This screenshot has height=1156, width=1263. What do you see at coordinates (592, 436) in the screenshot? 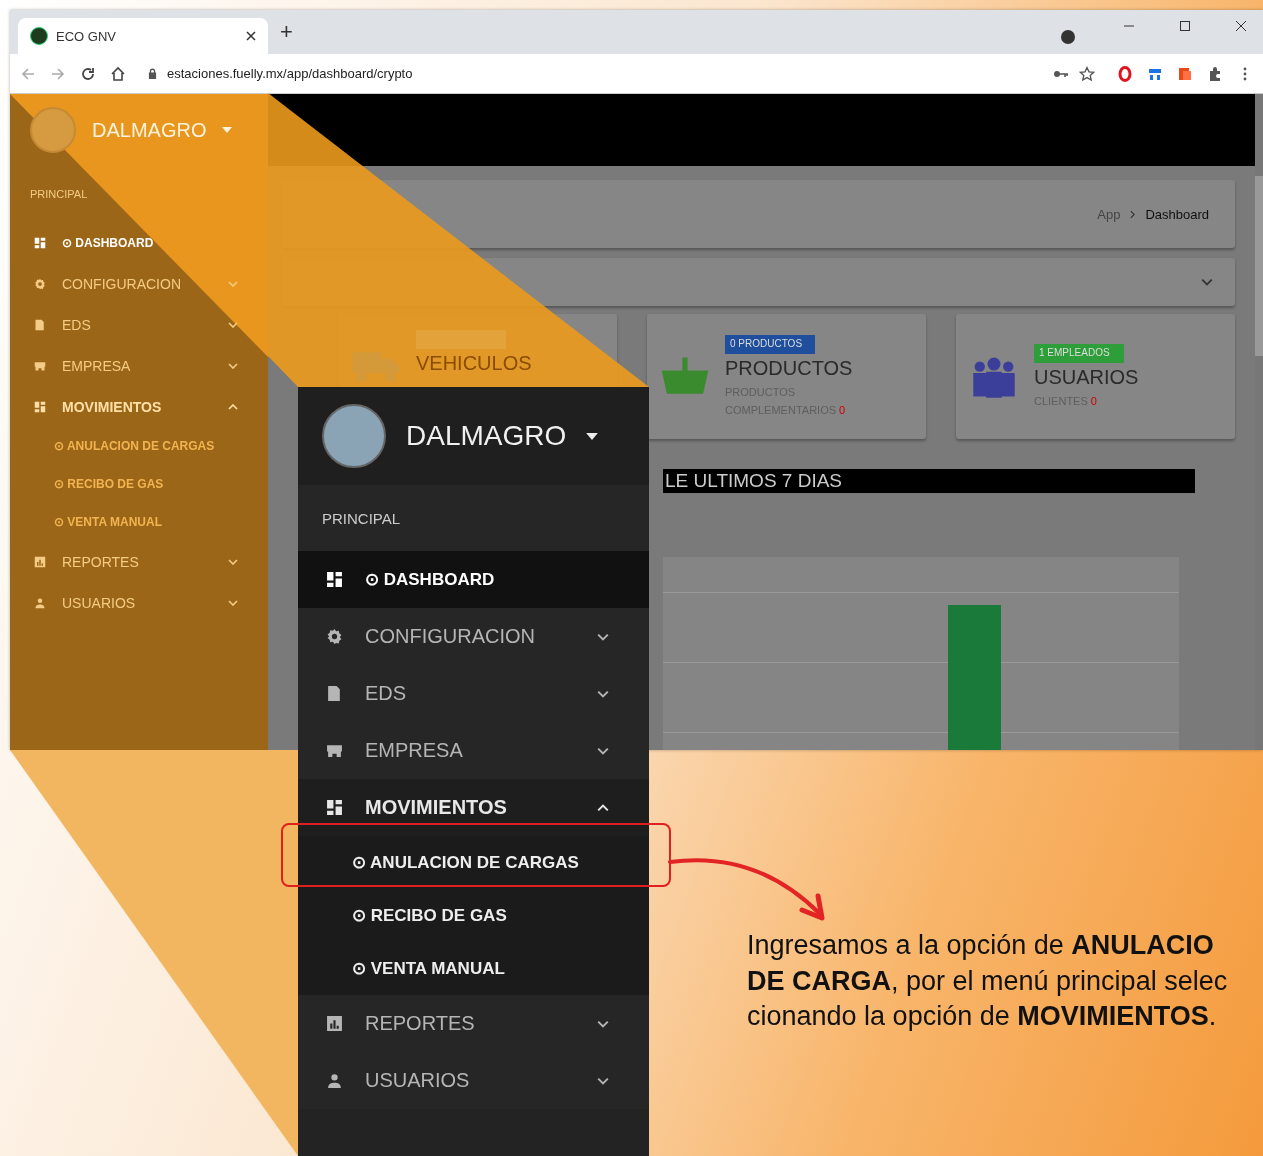
I see `caret-icon` at bounding box center [592, 436].